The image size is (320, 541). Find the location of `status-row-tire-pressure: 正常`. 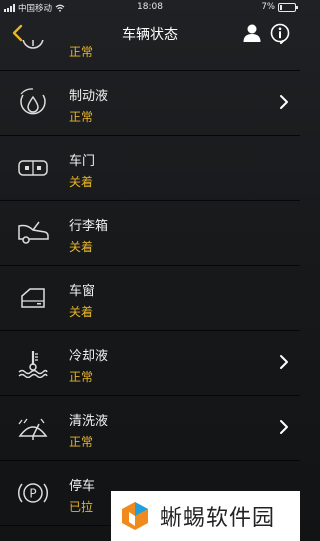

status-row-tire-pressure: 正常 is located at coordinates (150, 55).